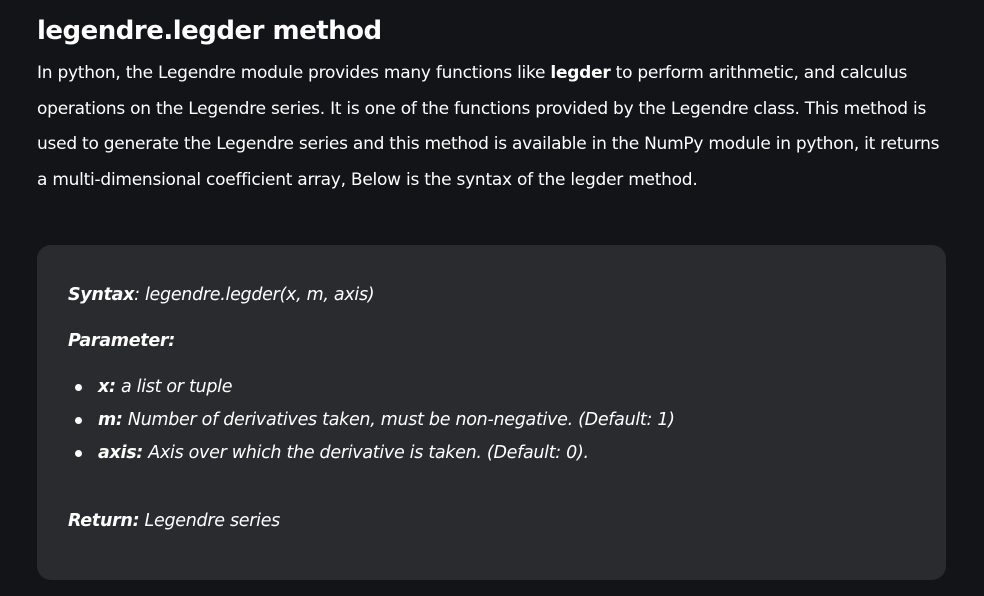 Image resolution: width=984 pixels, height=596 pixels. What do you see at coordinates (104, 521) in the screenshot?
I see `return-label: Return:` at bounding box center [104, 521].